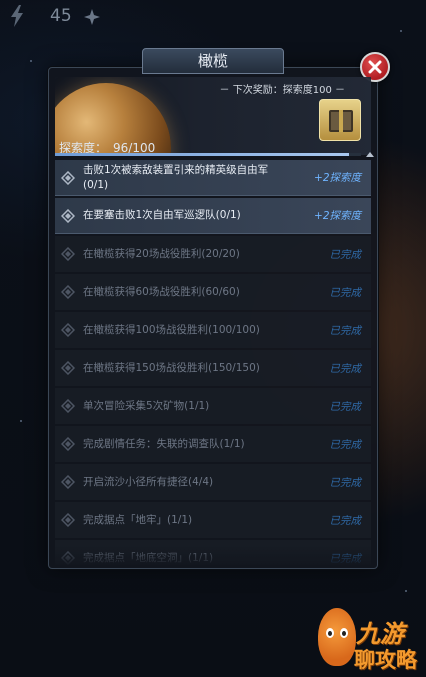  What do you see at coordinates (171, 329) in the screenshot?
I see `task-text: 在橄榄获得100场战役胜利(100/100)` at bounding box center [171, 329].